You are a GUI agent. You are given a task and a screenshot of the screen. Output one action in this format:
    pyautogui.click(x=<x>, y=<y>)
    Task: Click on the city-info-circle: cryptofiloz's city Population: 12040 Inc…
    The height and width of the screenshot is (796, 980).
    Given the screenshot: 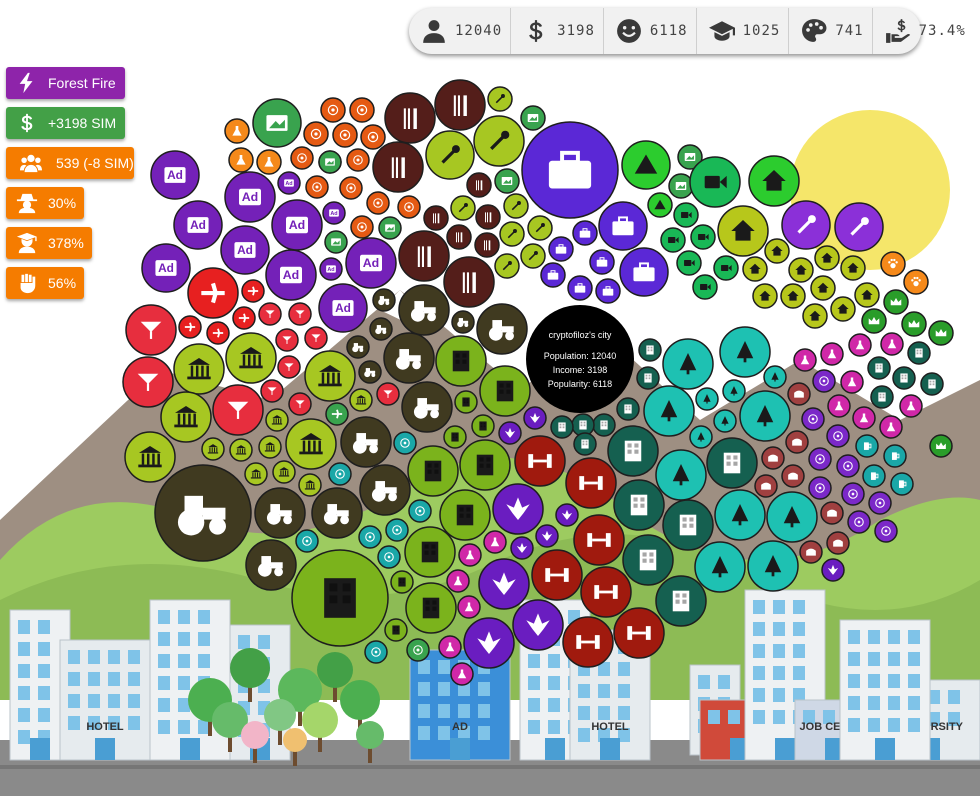 What is the action you would take?
    pyautogui.click(x=580, y=359)
    